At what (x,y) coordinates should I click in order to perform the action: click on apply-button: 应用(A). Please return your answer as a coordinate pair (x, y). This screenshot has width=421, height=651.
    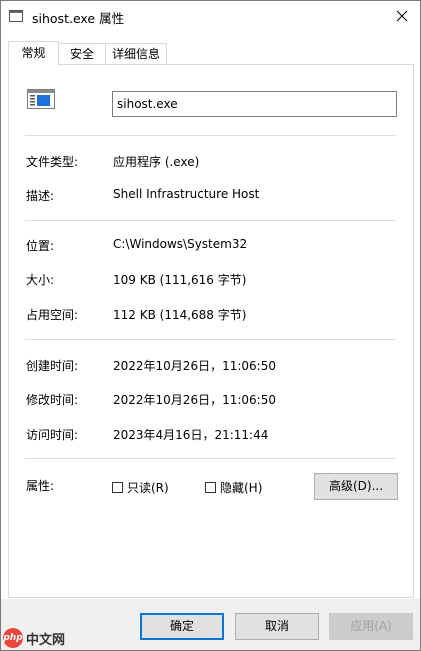
    Looking at the image, I should click on (371, 626).